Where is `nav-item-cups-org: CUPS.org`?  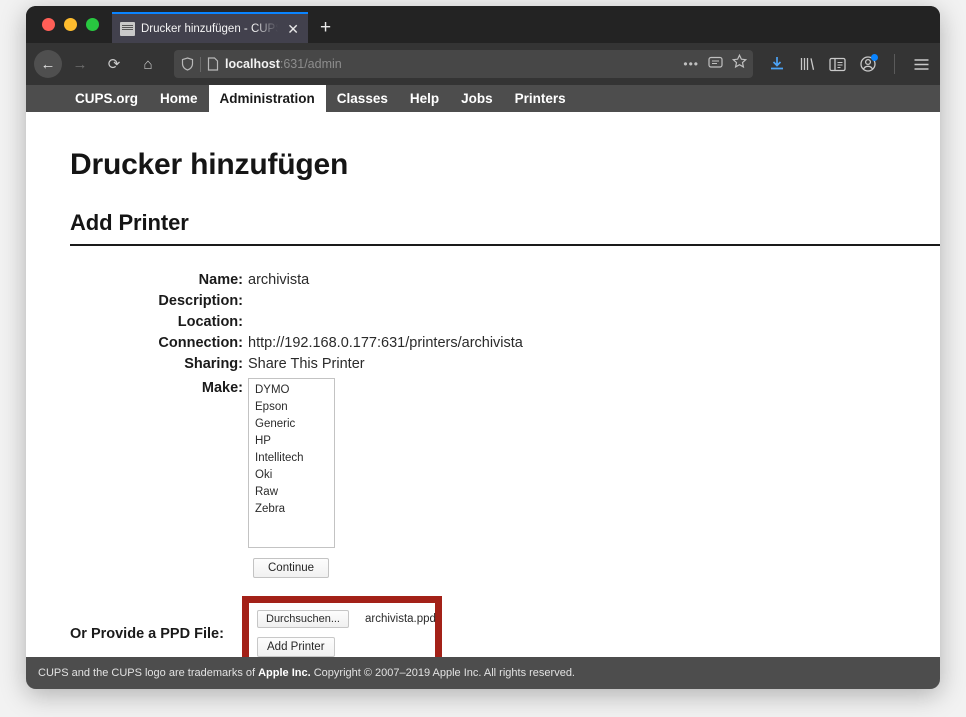
nav-item-cups-org: CUPS.org is located at coordinates (106, 98).